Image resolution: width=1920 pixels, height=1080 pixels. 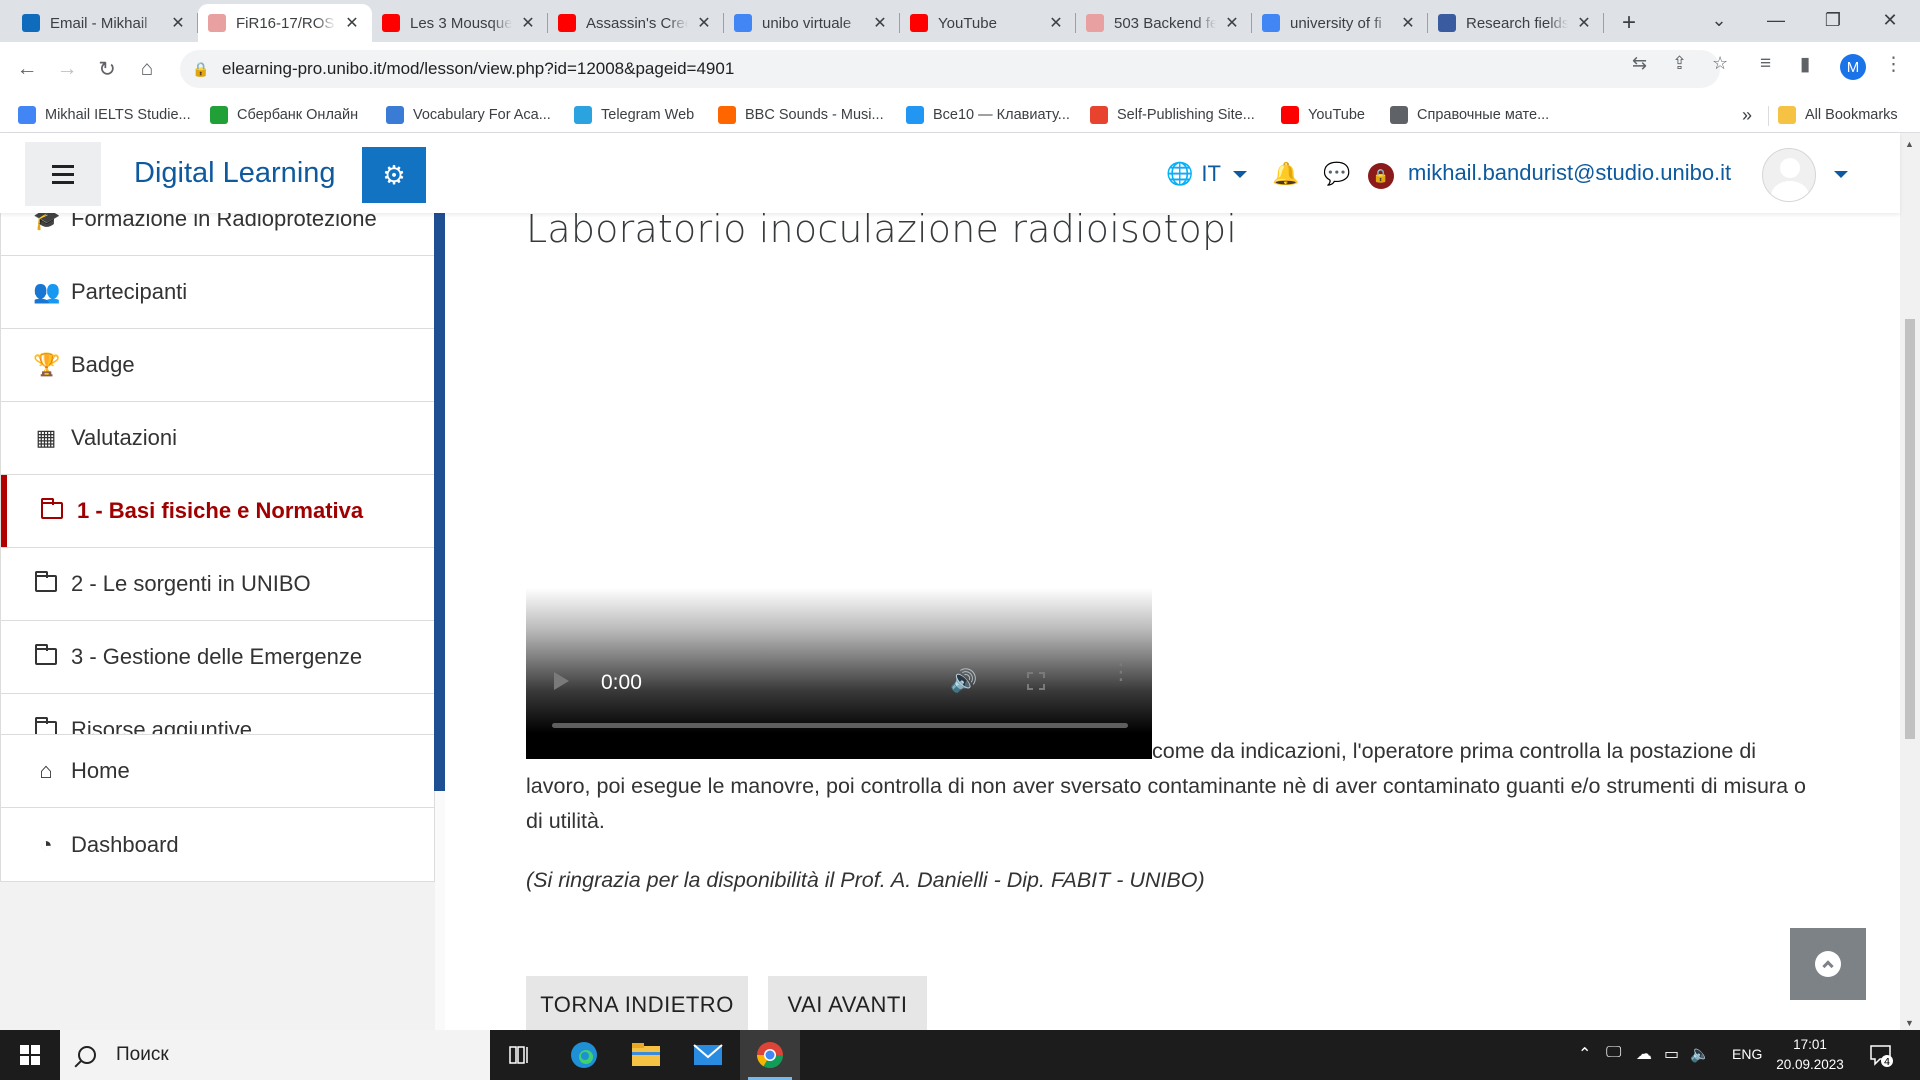 What do you see at coordinates (1890, 20) in the screenshot?
I see `close-window-button: ✕` at bounding box center [1890, 20].